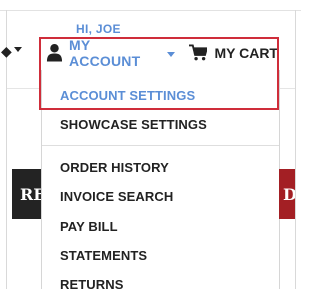 This screenshot has height=292, width=320. I want to click on user-icon, so click(54, 53).